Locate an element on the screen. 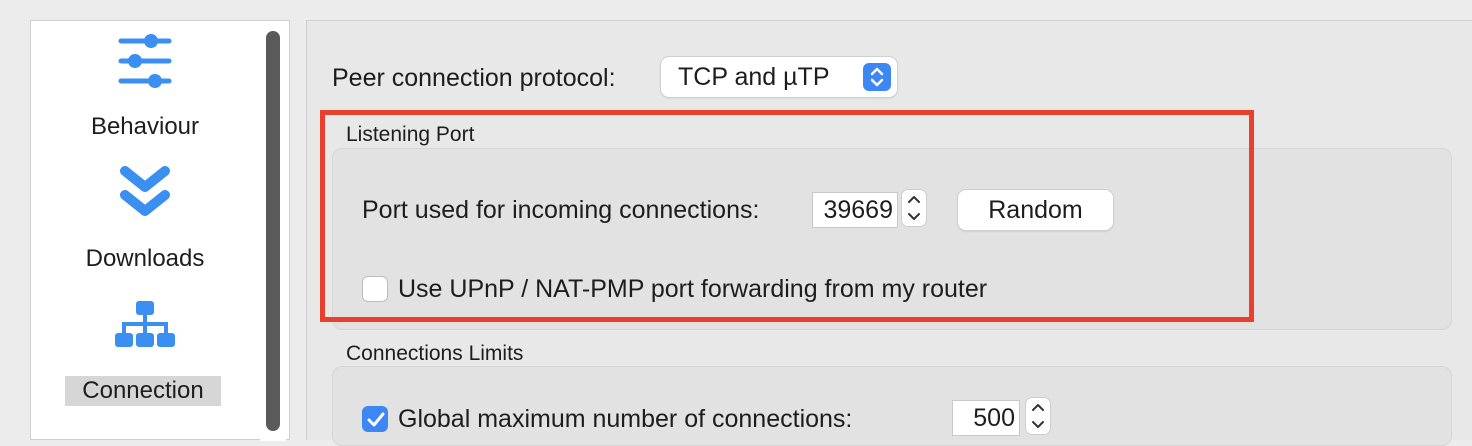  port-stepper is located at coordinates (914, 208).